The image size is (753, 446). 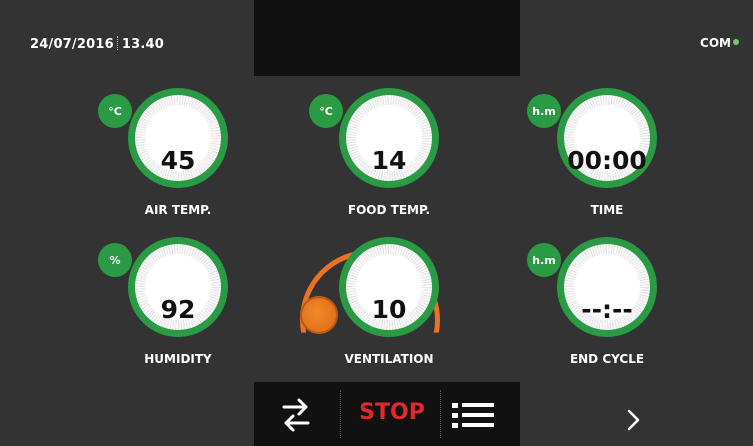 What do you see at coordinates (715, 43) in the screenshot?
I see `com-label: COM` at bounding box center [715, 43].